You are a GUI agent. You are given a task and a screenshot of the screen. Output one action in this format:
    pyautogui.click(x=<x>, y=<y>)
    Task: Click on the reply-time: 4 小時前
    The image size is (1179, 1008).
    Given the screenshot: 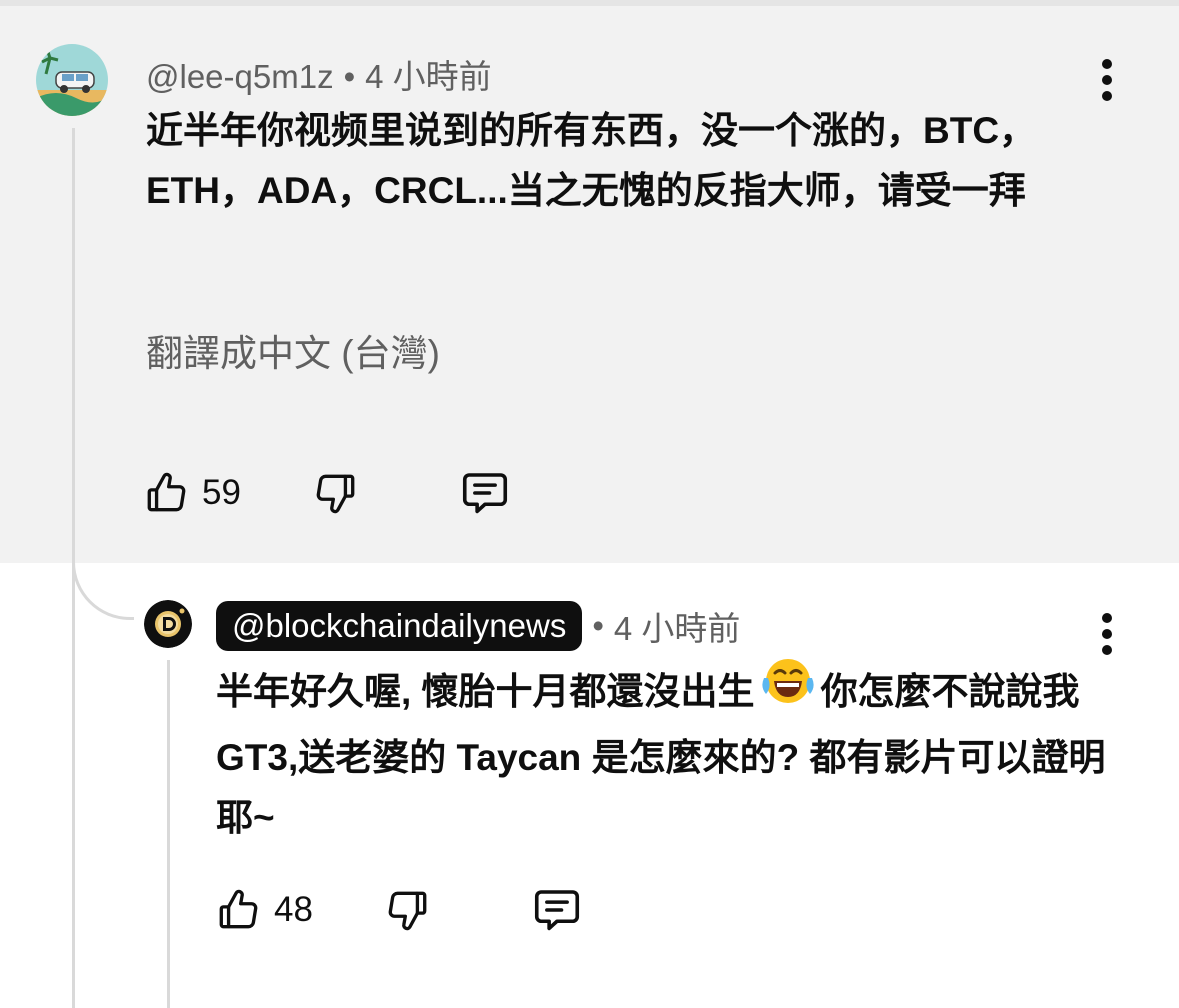 What is the action you would take?
    pyautogui.click(x=677, y=626)
    